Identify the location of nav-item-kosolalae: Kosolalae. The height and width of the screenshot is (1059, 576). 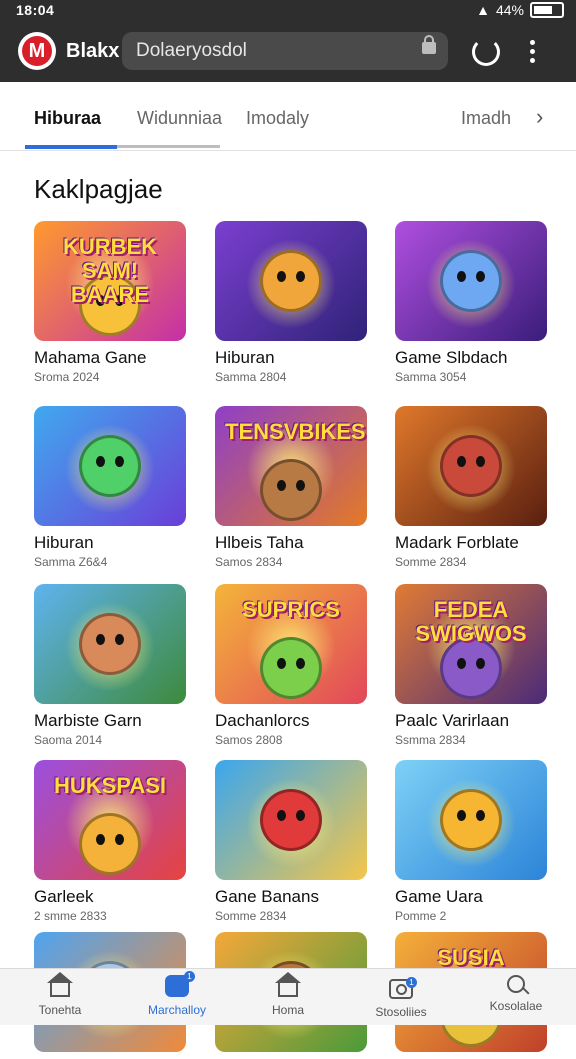
(516, 994).